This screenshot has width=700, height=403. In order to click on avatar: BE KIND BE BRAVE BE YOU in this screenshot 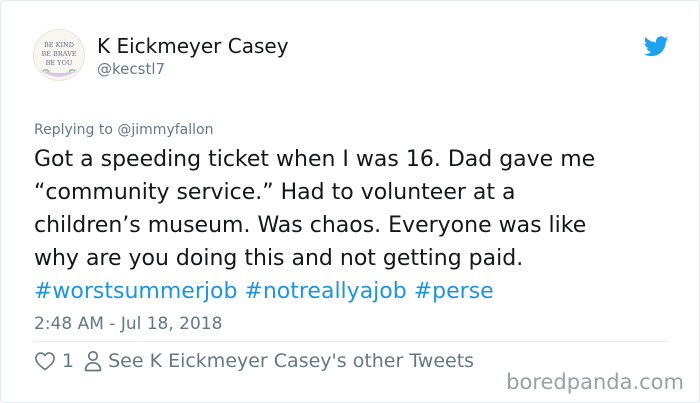, I will do `click(59, 55)`.